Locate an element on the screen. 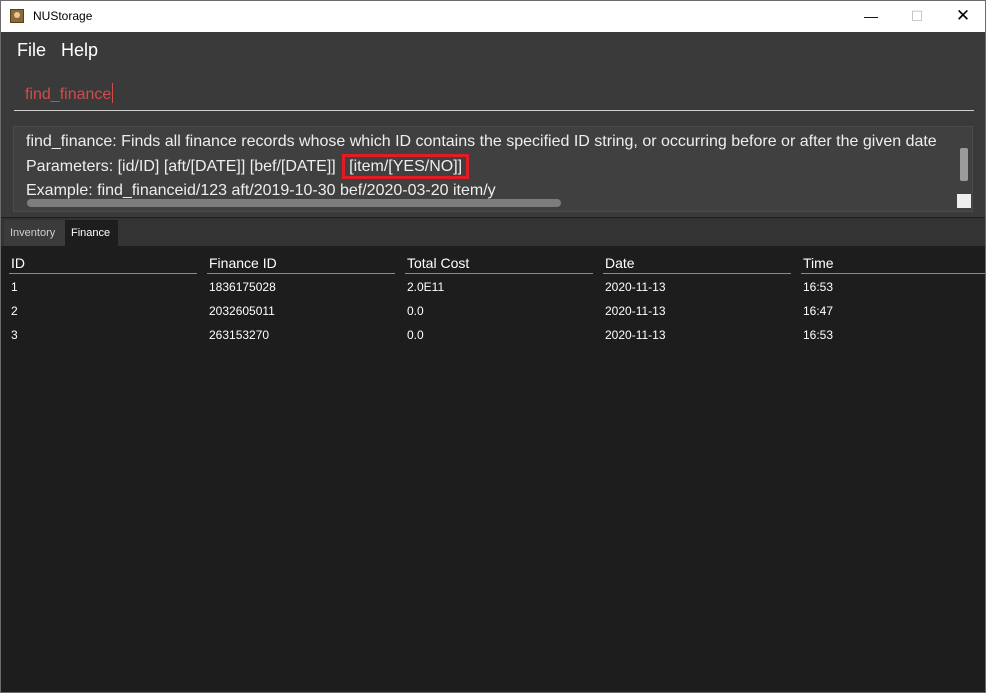 Image resolution: width=986 pixels, height=693 pixels. minimize-button: — is located at coordinates (871, 16).